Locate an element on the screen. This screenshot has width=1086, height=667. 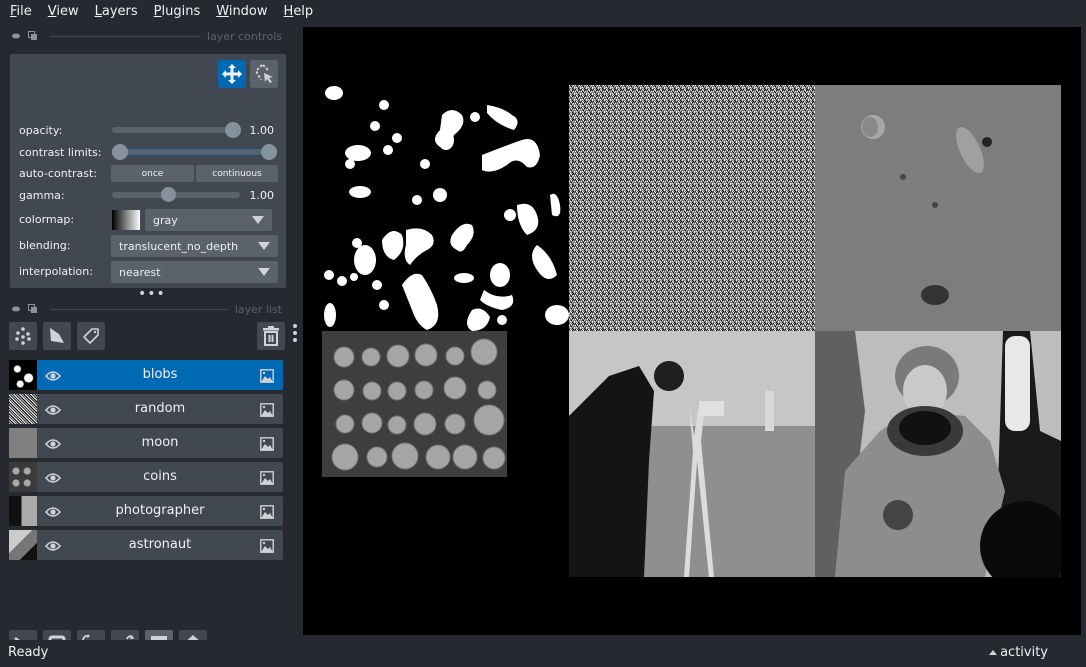
blending-value: translucent_no_depth is located at coordinates (179, 246).